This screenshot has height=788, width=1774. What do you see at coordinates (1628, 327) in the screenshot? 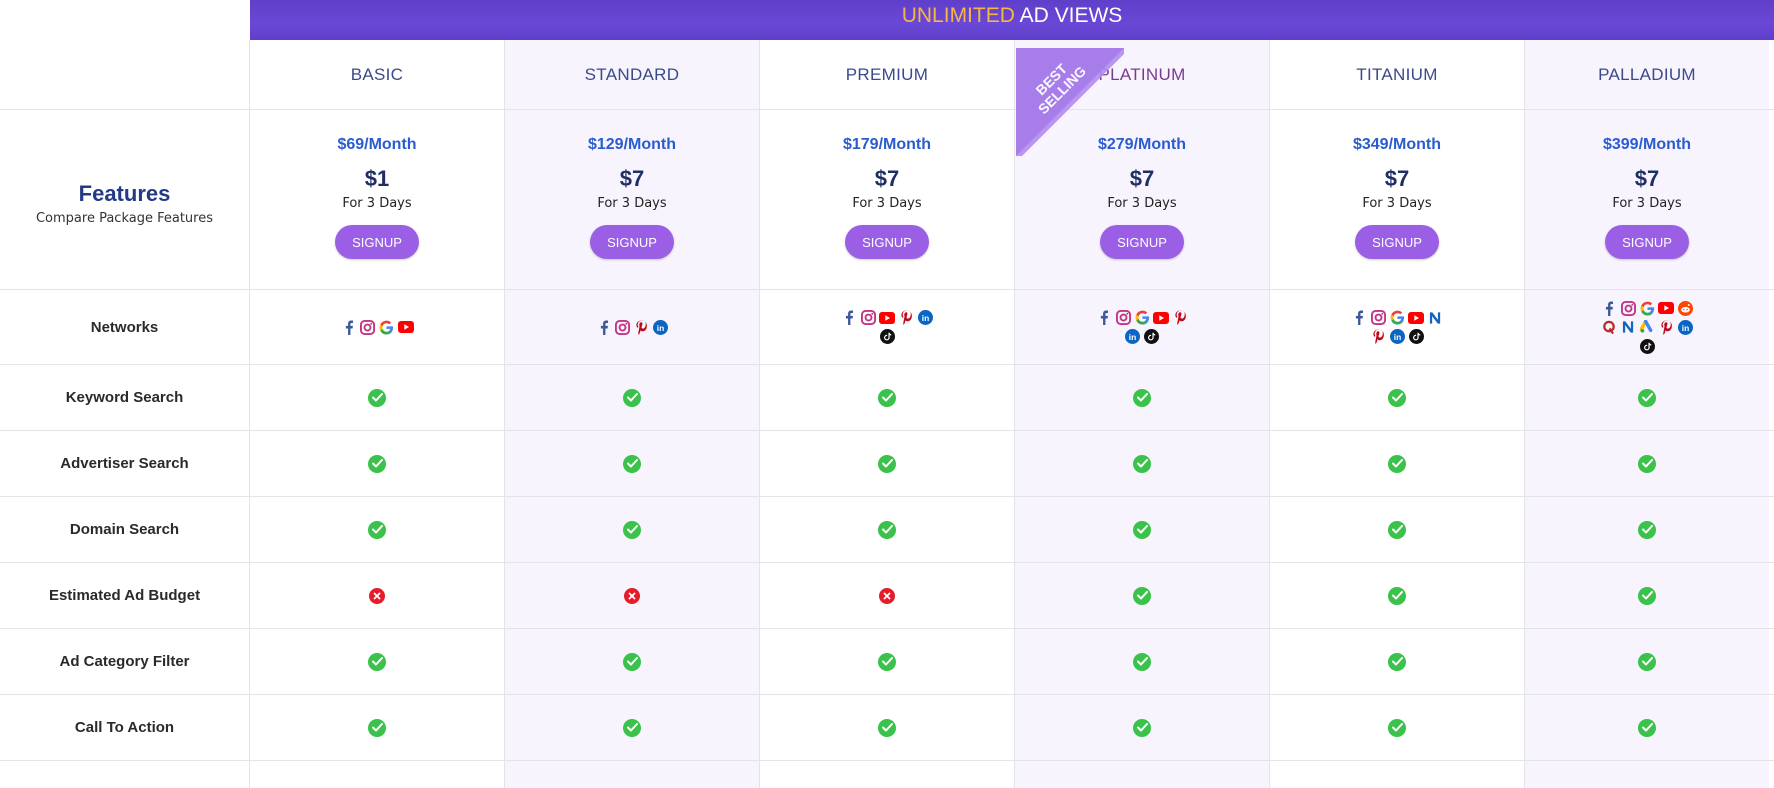
I see `native-icon` at bounding box center [1628, 327].